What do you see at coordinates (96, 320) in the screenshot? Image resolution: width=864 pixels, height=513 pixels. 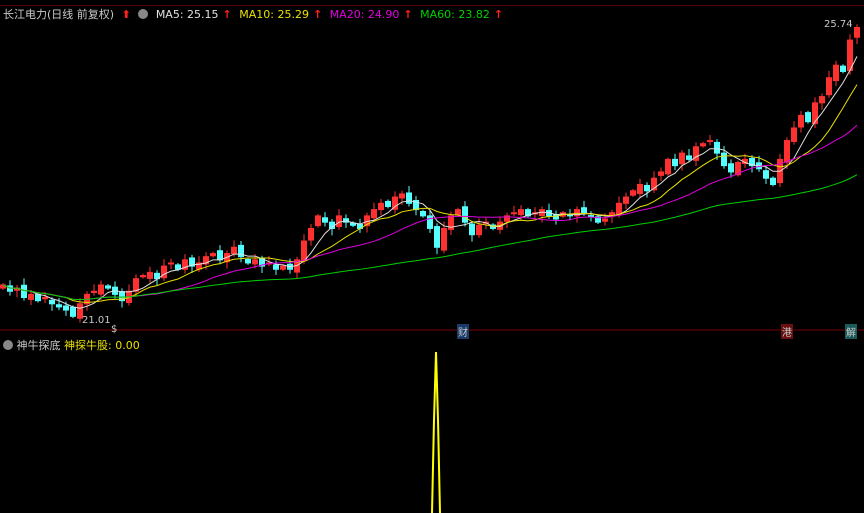 I see `low-price-label: 21.01` at bounding box center [96, 320].